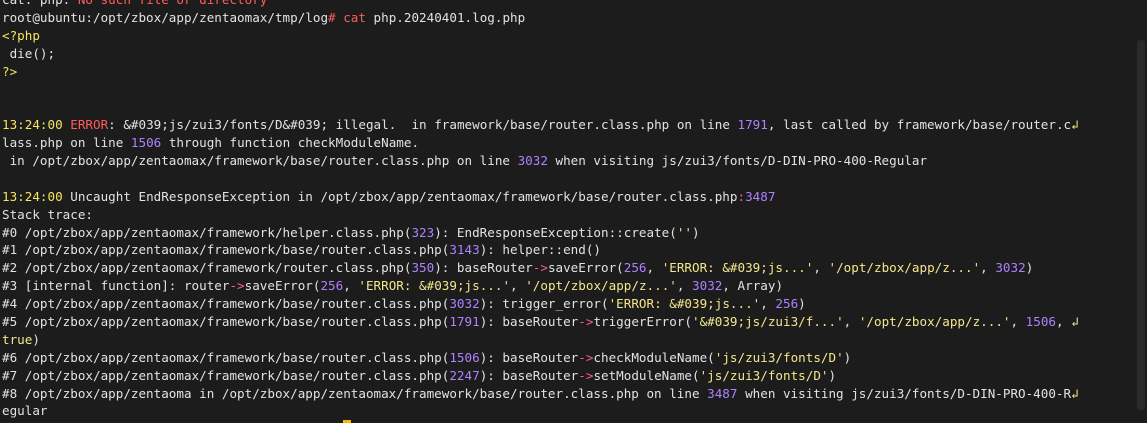 Image resolution: width=1147 pixels, height=423 pixels. Describe the element at coordinates (21, 35) in the screenshot. I see `terminal-text-segment: <?php` at that location.